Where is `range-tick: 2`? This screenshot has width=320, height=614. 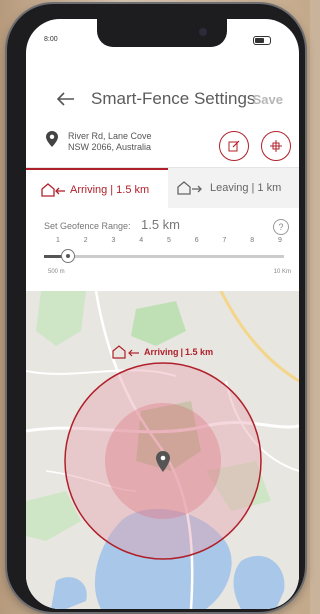 range-tick: 2 is located at coordinates (85, 240).